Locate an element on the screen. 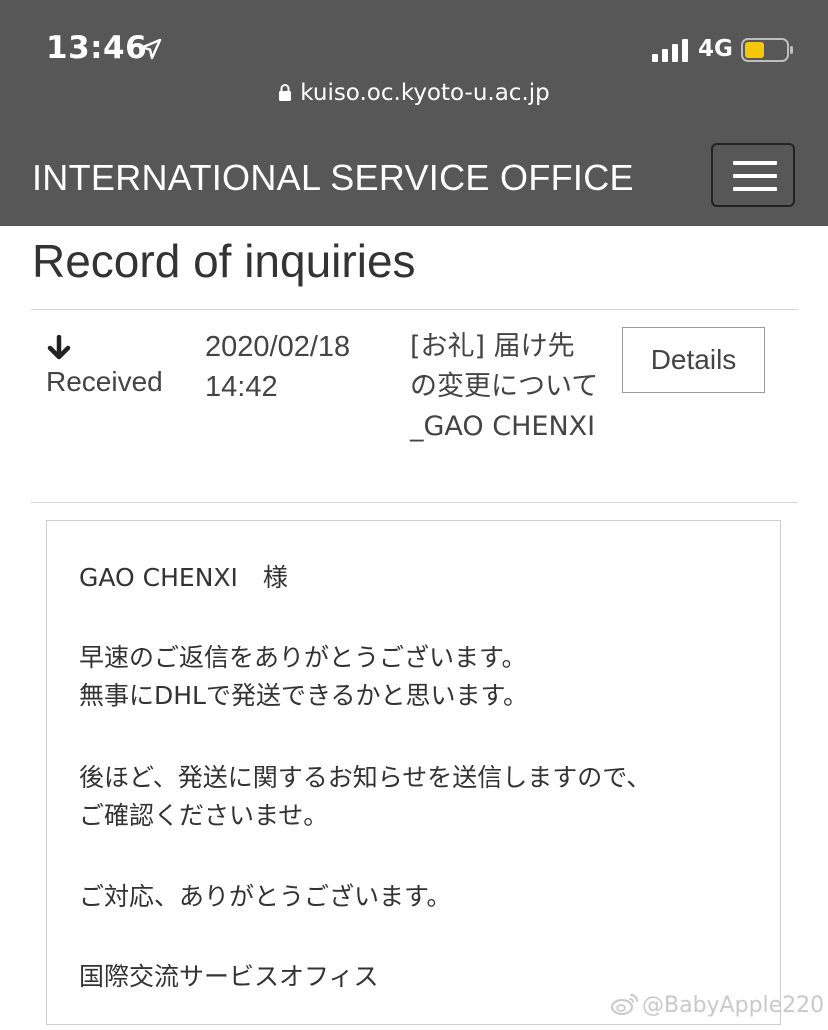 The height and width of the screenshot is (1030, 828). details-button: Details is located at coordinates (693, 360).